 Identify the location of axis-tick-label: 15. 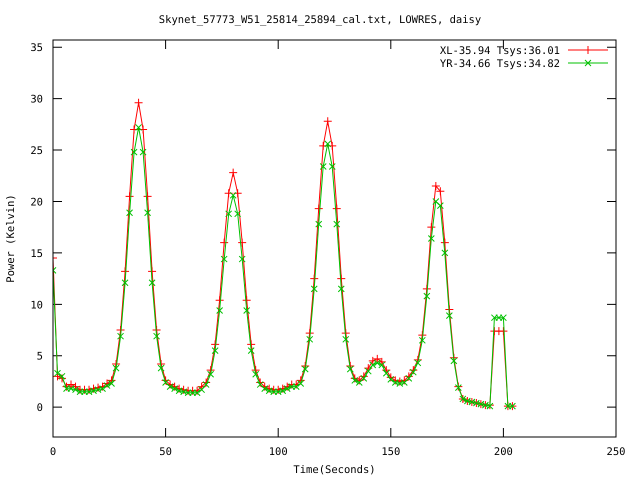
(36, 254).